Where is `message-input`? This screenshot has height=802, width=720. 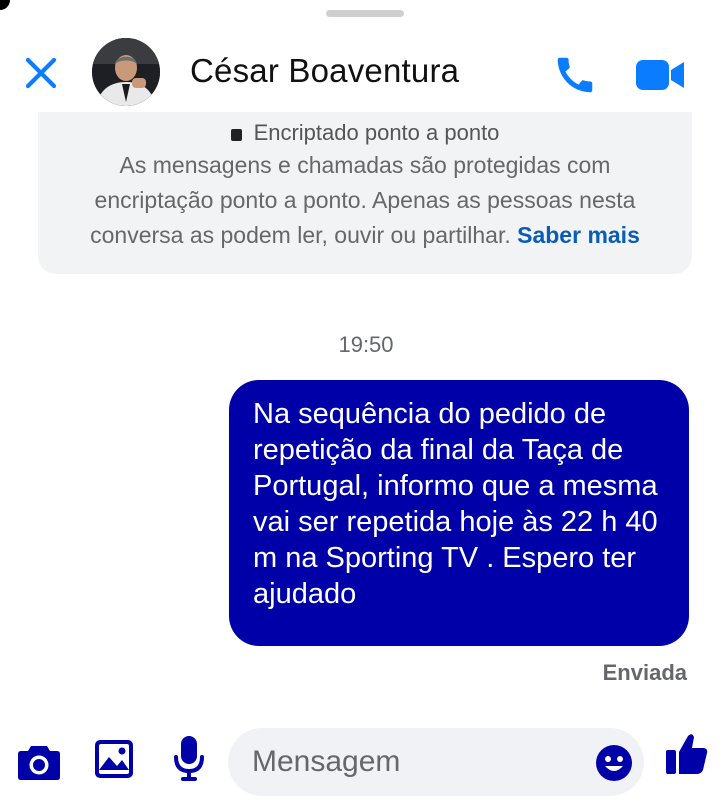 message-input is located at coordinates (436, 762).